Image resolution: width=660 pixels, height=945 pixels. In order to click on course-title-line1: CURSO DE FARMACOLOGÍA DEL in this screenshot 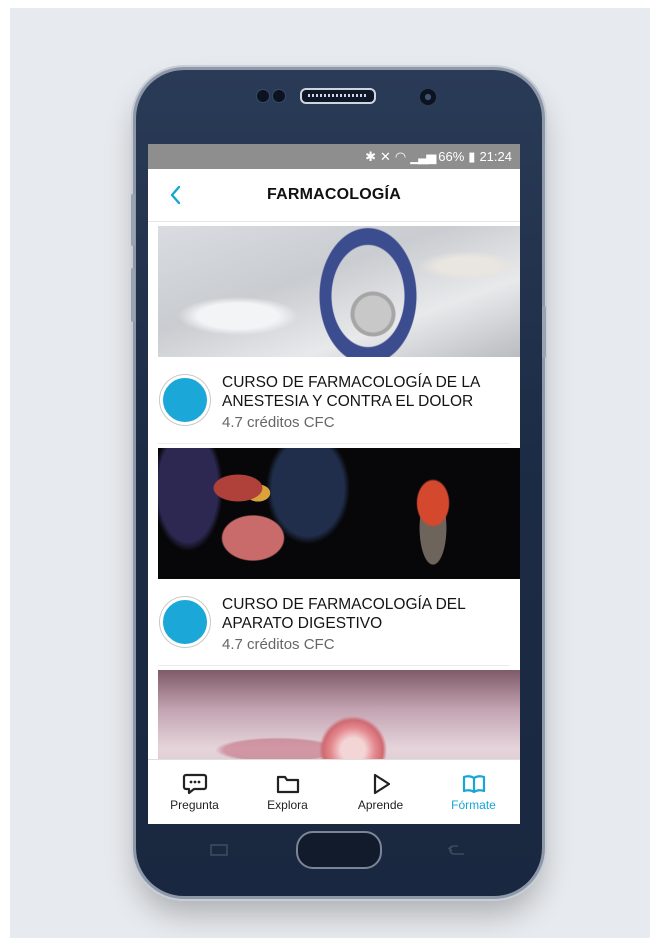, I will do `click(344, 604)`.